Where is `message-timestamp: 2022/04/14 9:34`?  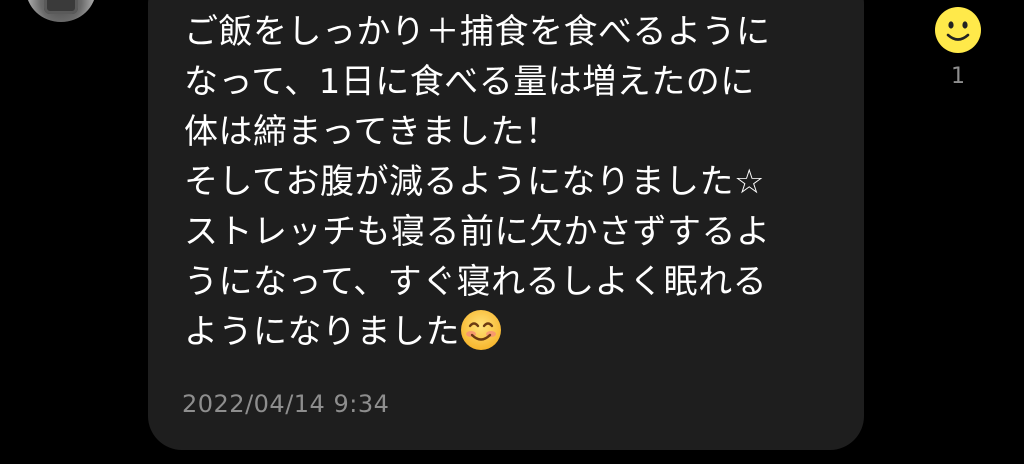 message-timestamp: 2022/04/14 9:34 is located at coordinates (286, 404).